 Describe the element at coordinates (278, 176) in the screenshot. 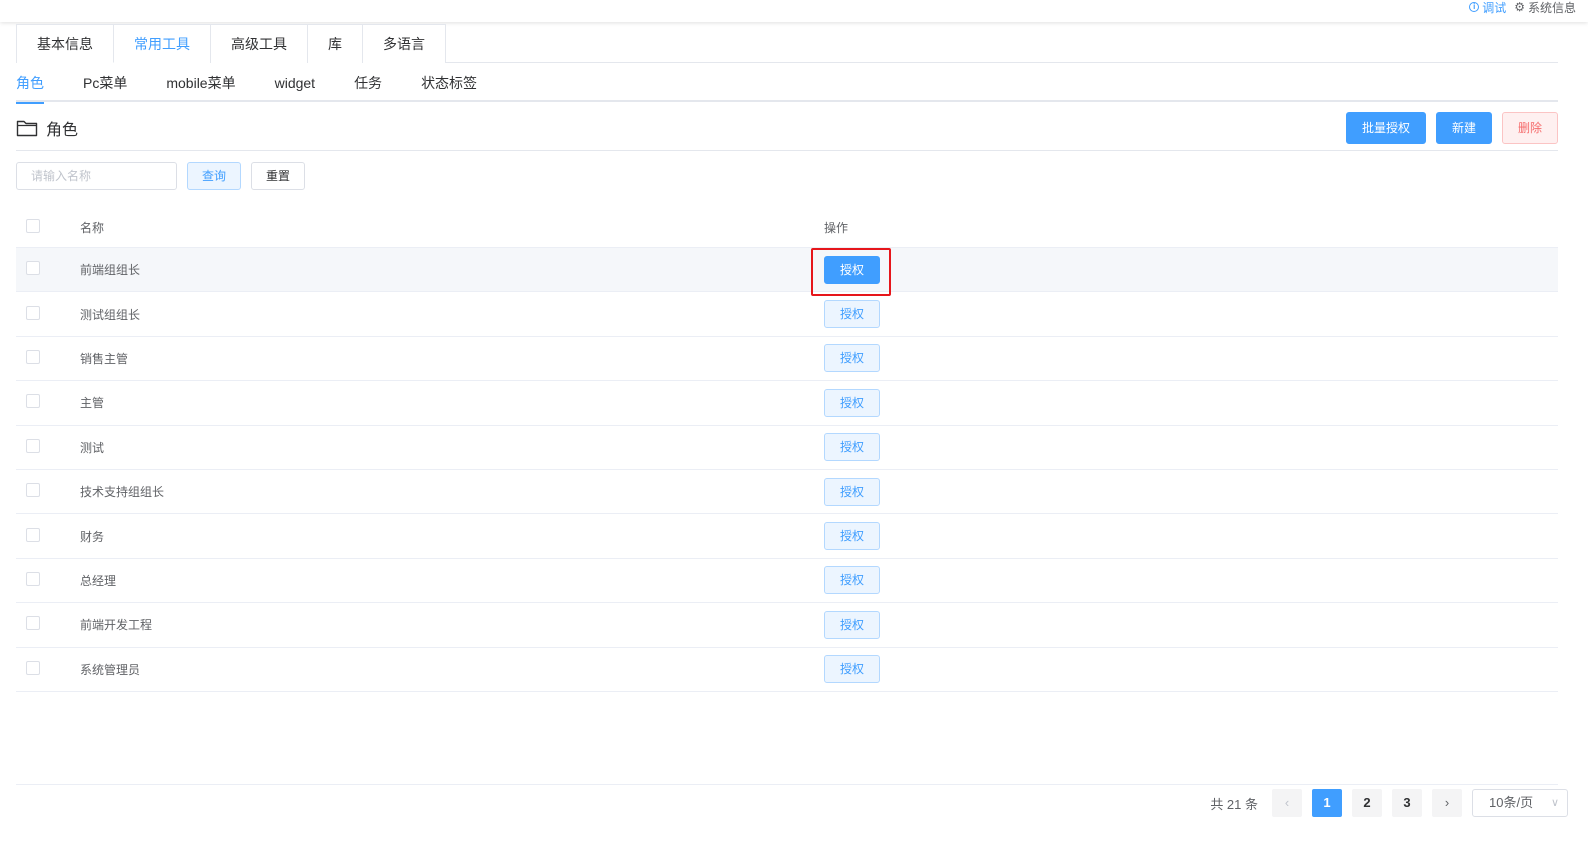

I see `reset-button: 重置` at that location.